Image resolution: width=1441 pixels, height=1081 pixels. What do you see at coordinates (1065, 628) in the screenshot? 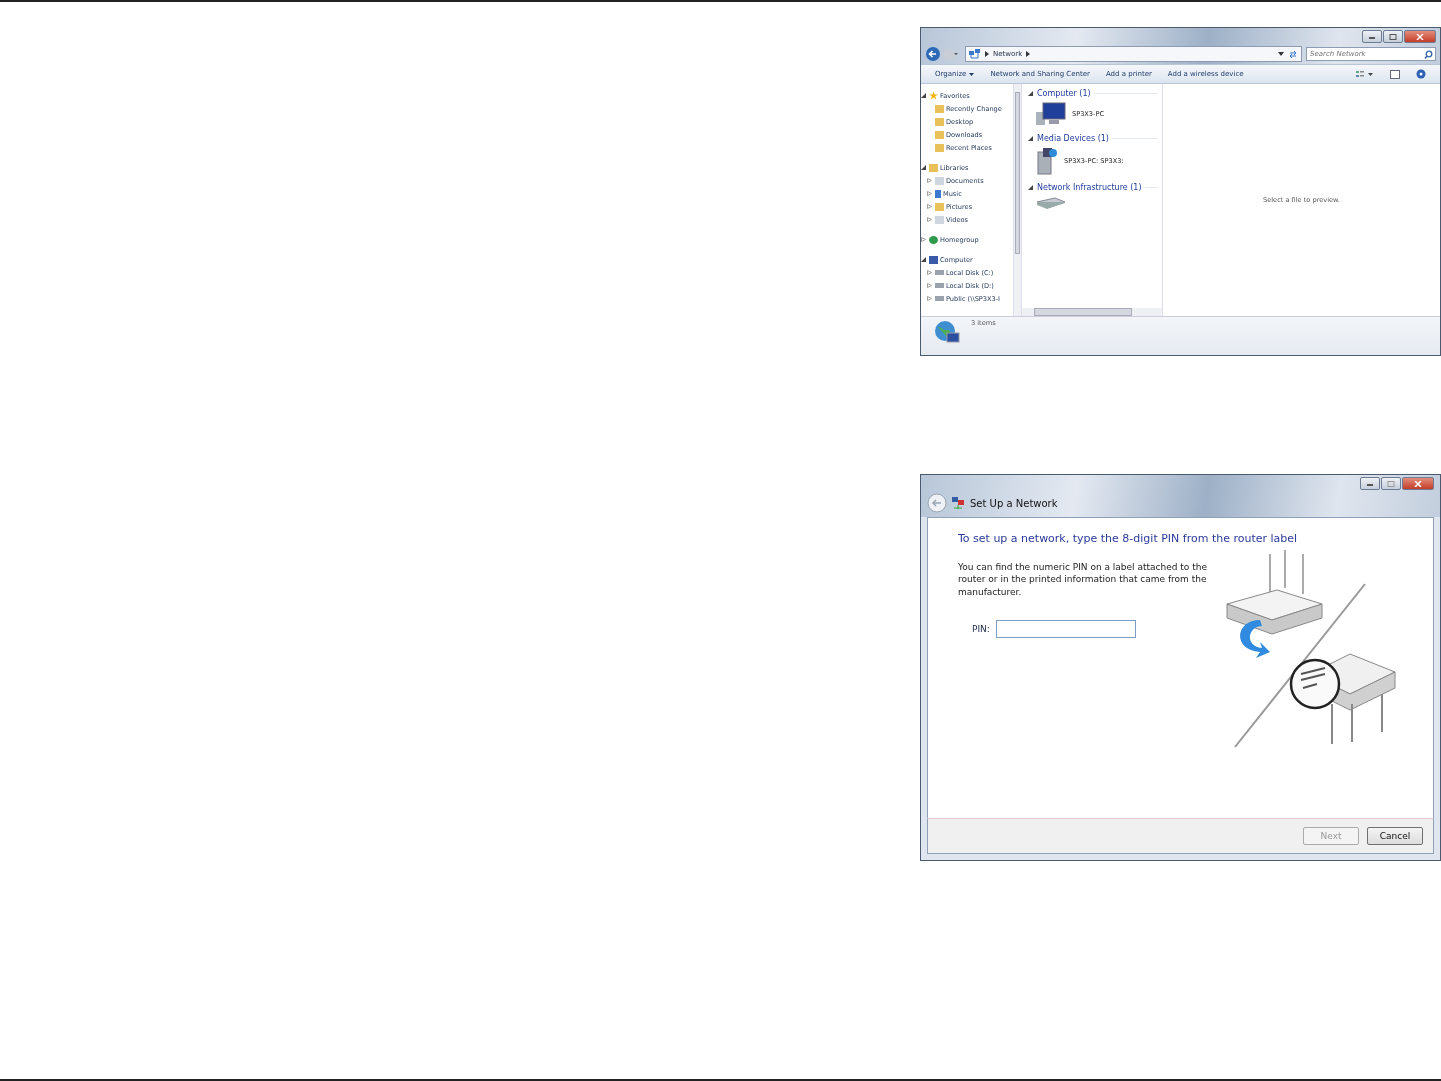
I see `pin-field` at bounding box center [1065, 628].